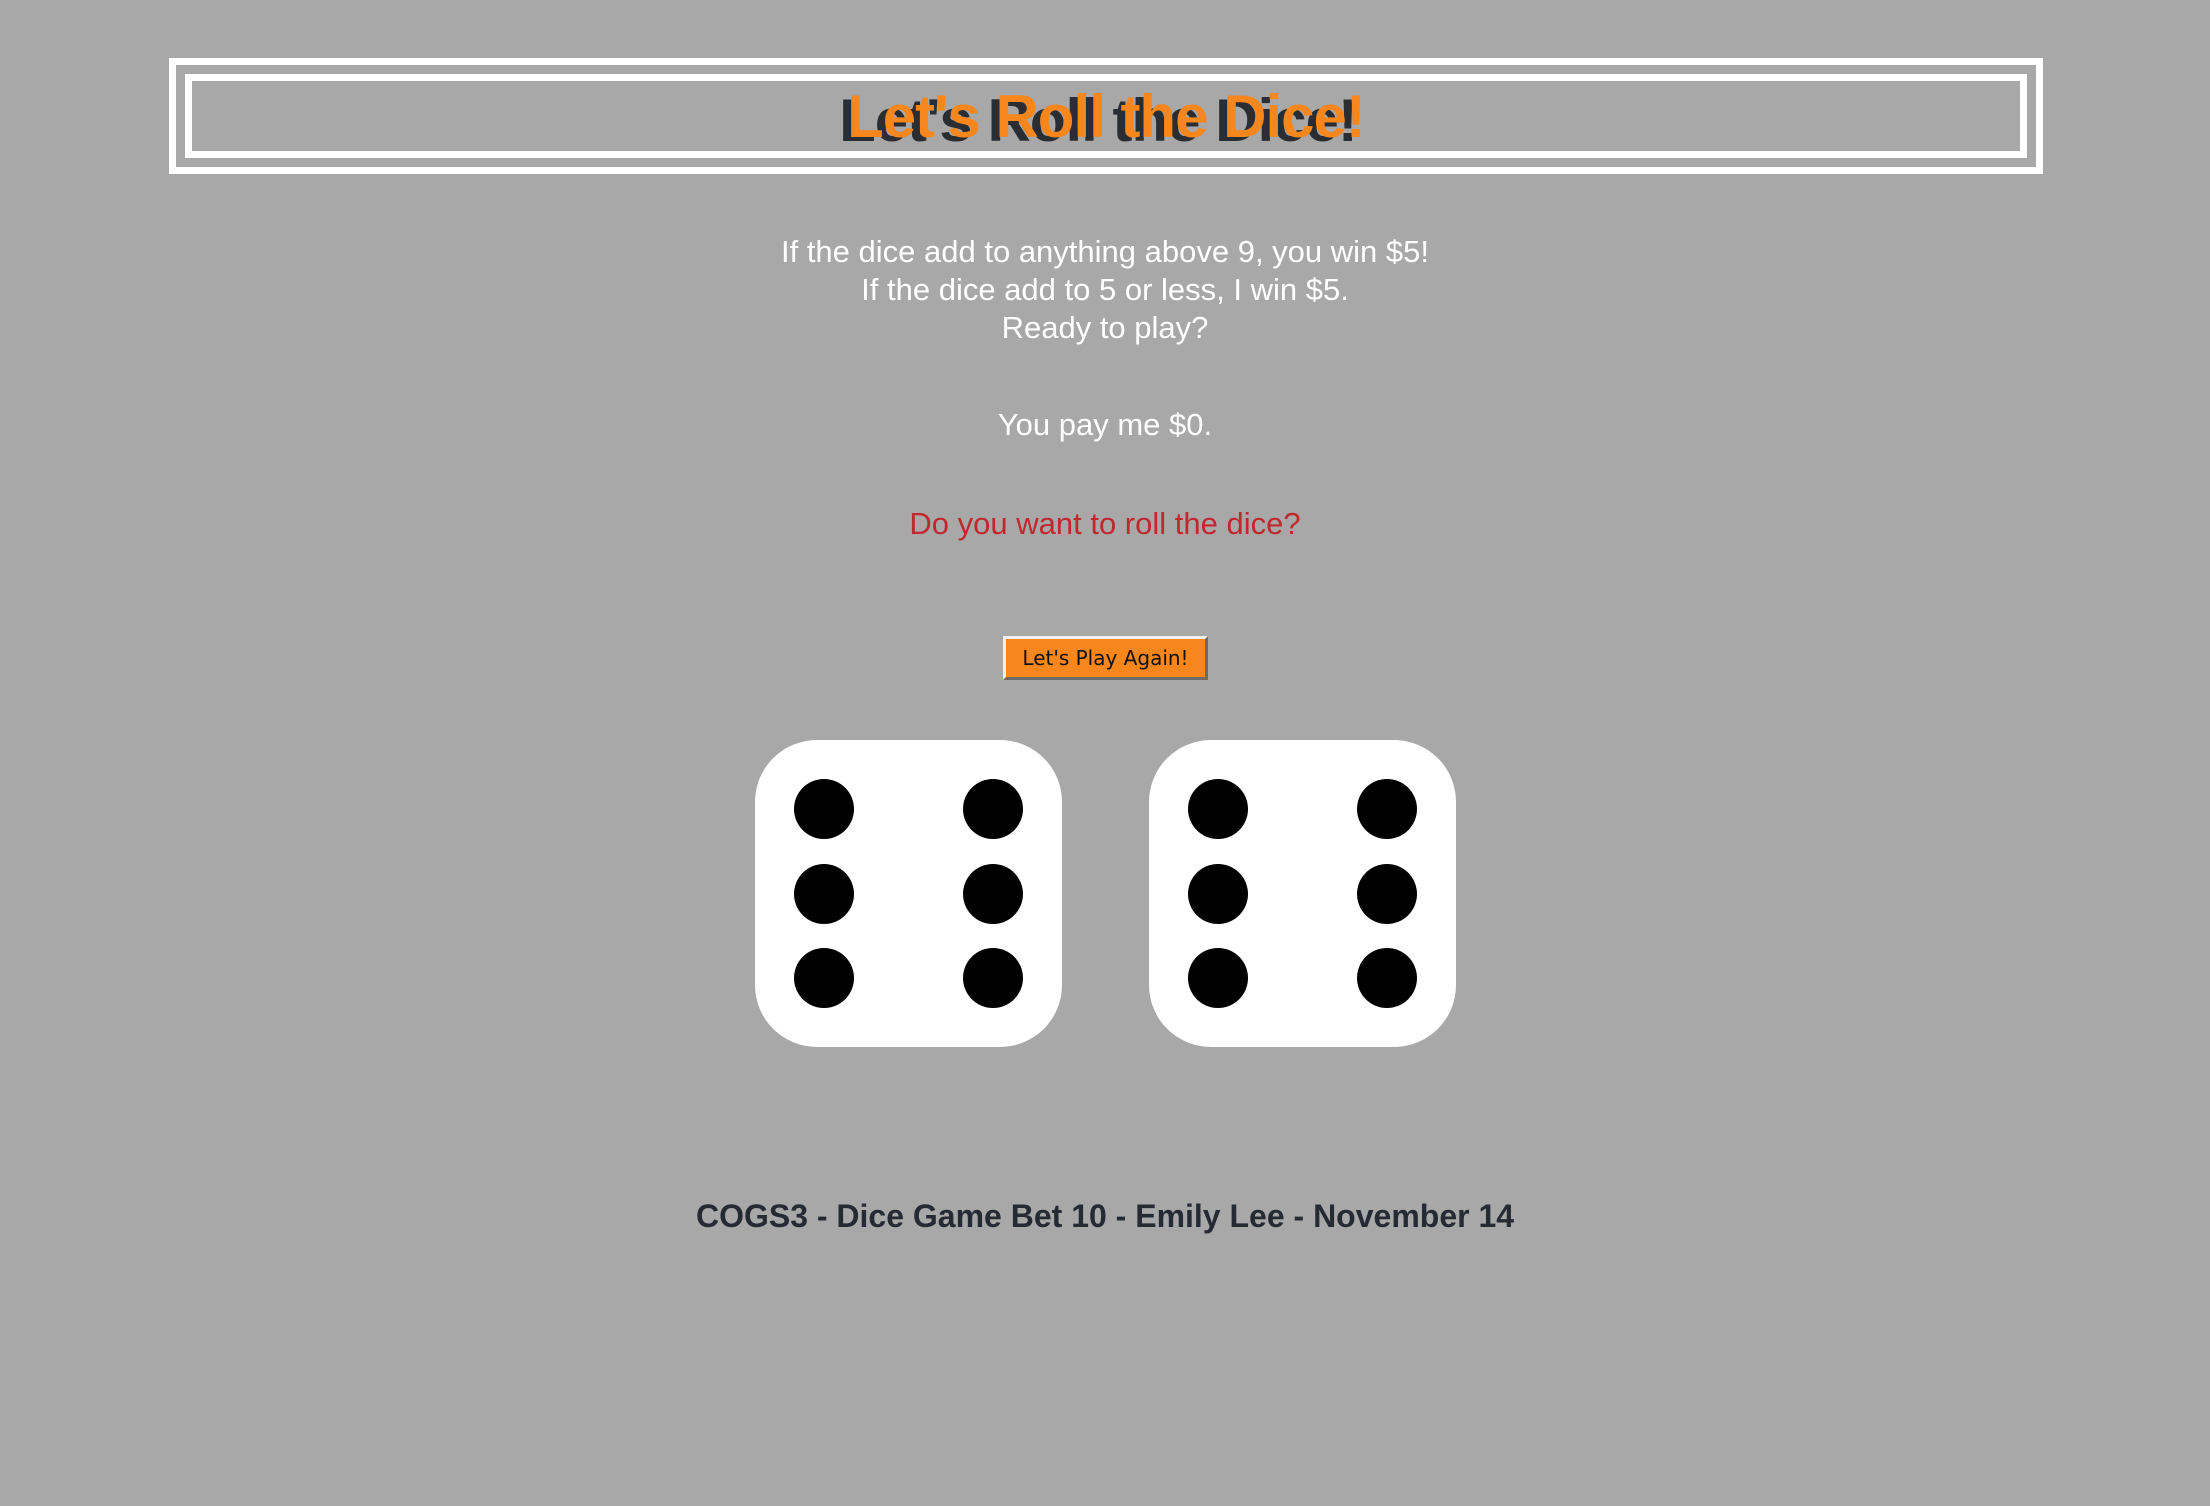  What do you see at coordinates (1105, 658) in the screenshot?
I see `play-again-button: Let's Play Again!` at bounding box center [1105, 658].